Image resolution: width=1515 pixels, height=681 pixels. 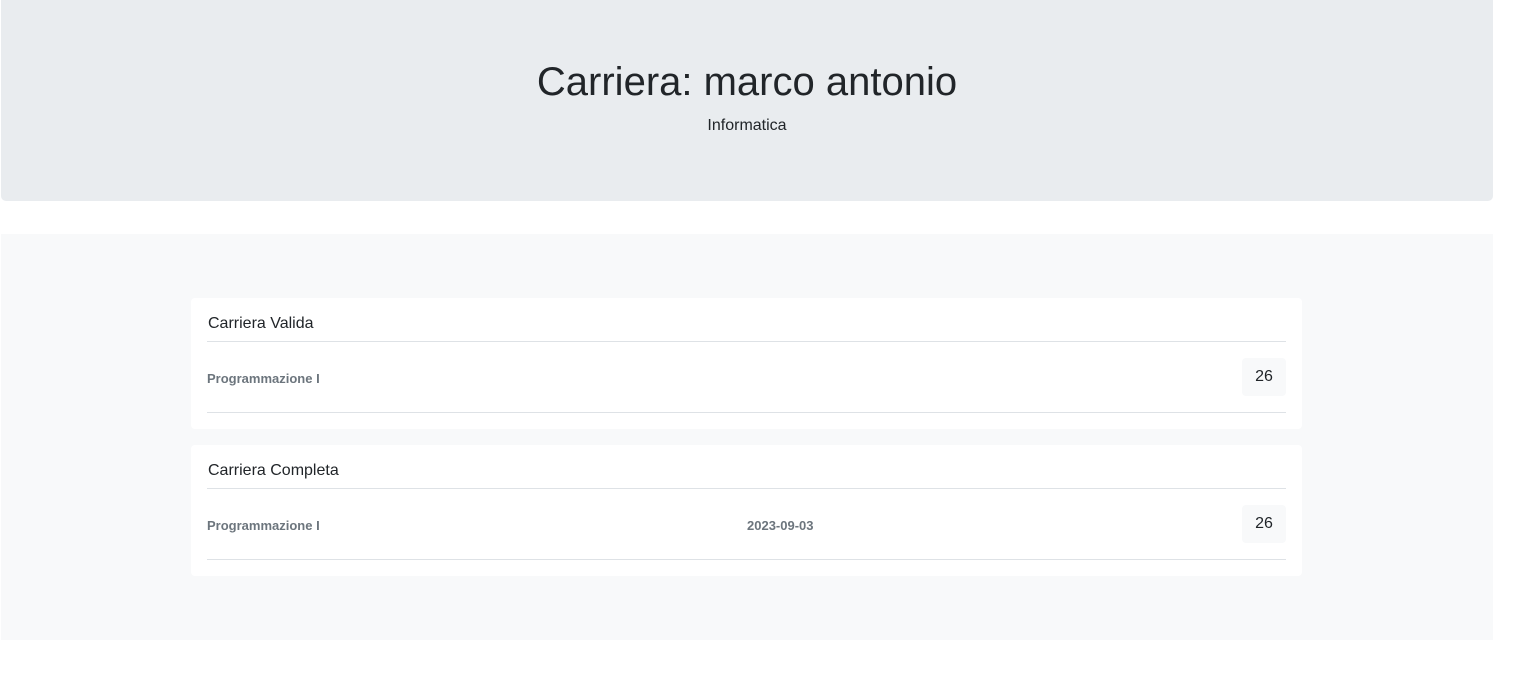 What do you see at coordinates (780, 525) in the screenshot?
I see `exam-date: 2023-09-03` at bounding box center [780, 525].